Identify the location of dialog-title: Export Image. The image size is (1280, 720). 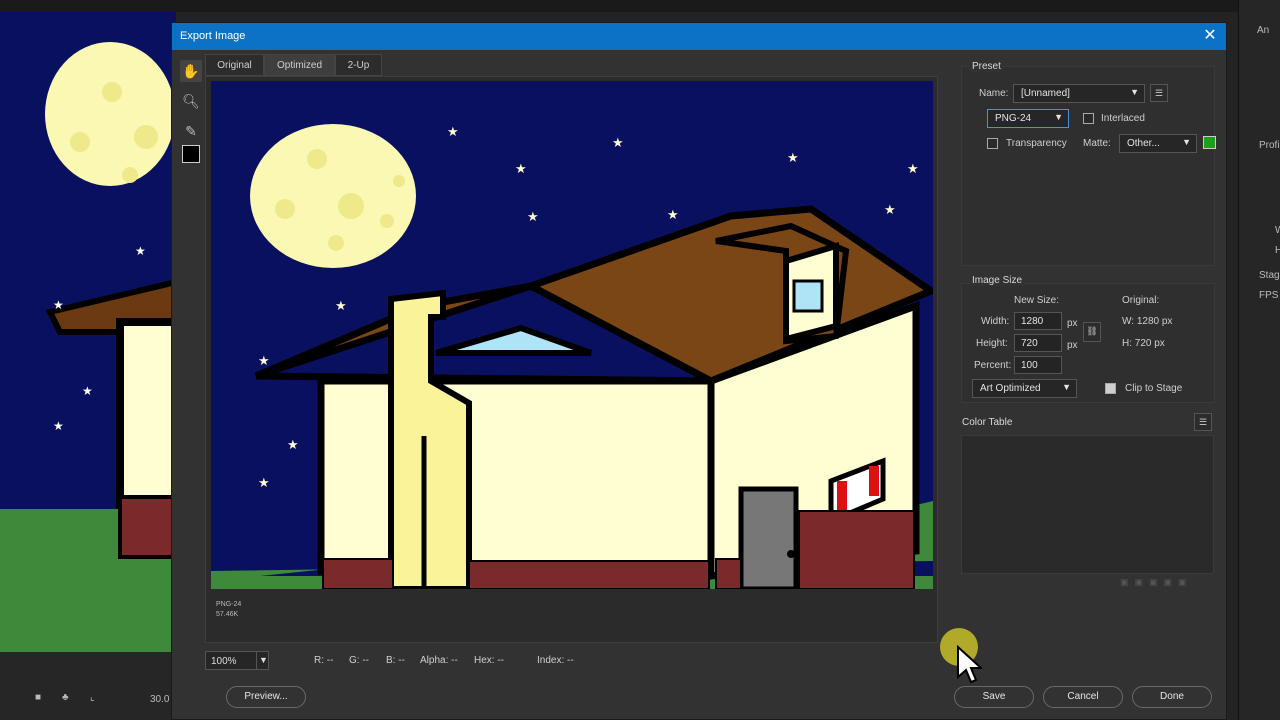
(213, 36).